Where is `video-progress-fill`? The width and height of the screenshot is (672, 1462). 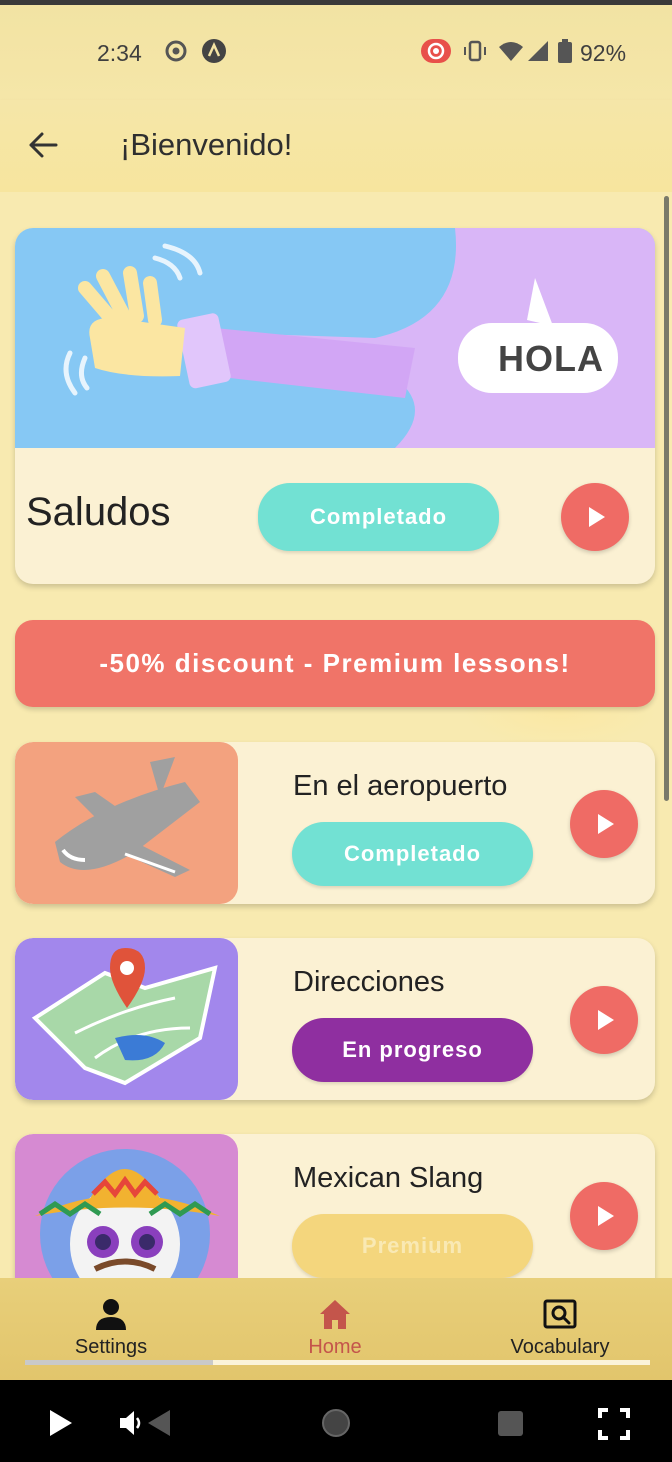 video-progress-fill is located at coordinates (119, 1362).